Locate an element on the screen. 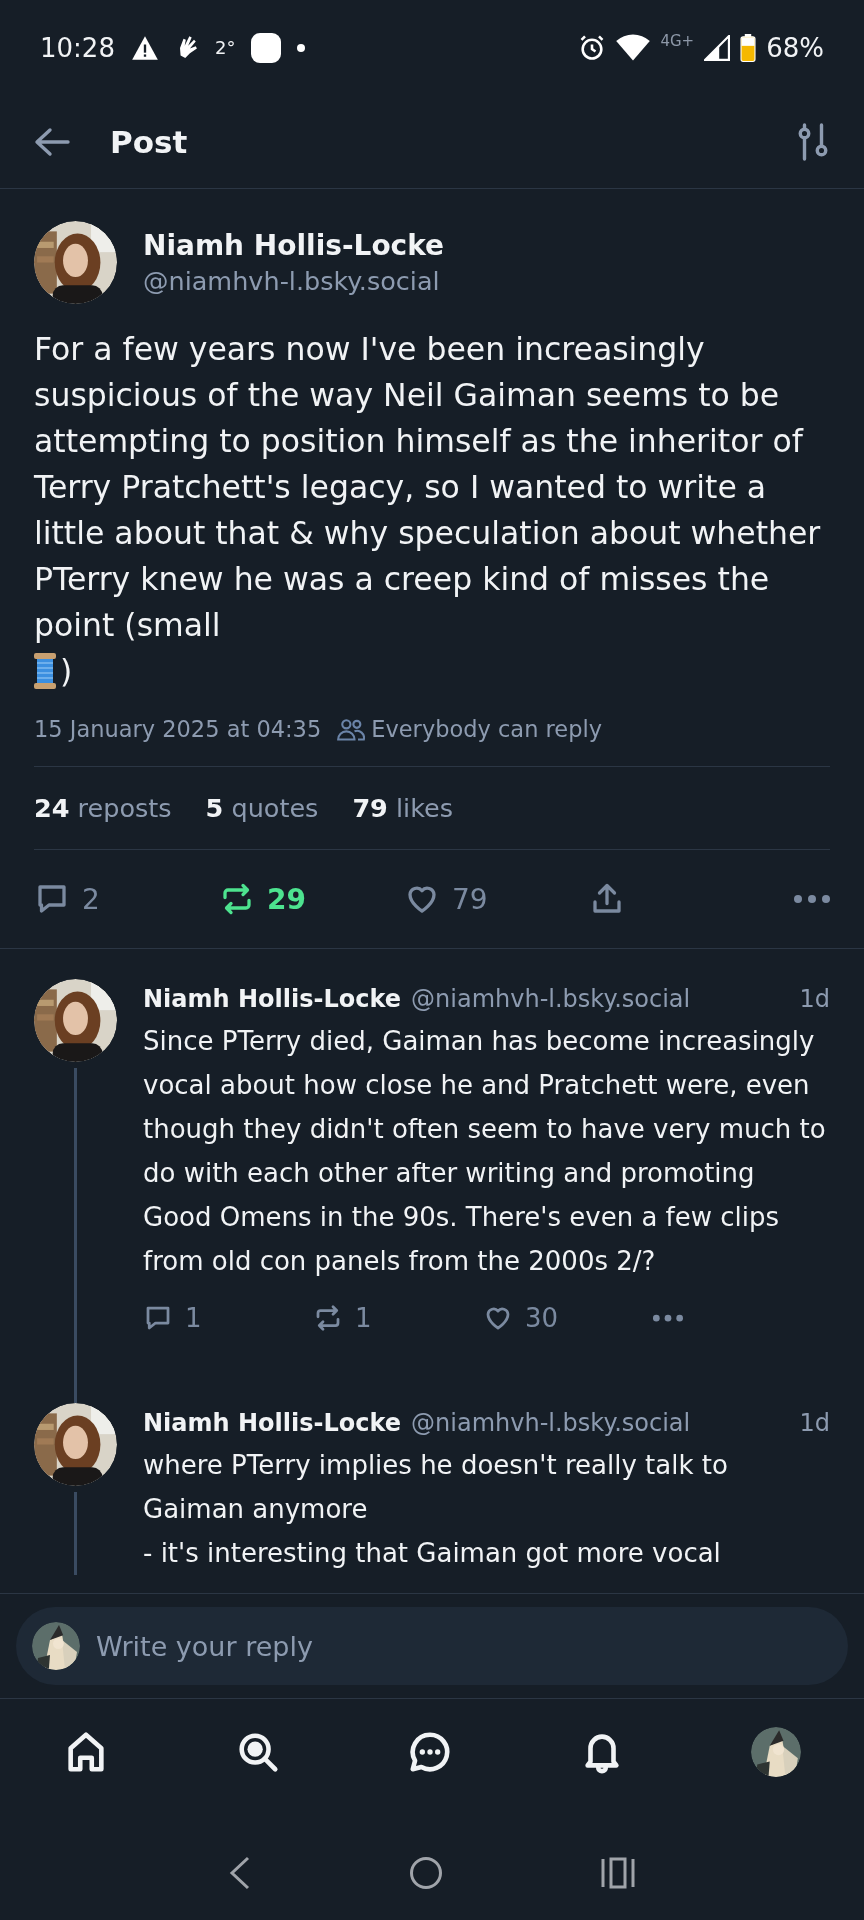 The image size is (864, 1920). spool-icon is located at coordinates (45, 671).